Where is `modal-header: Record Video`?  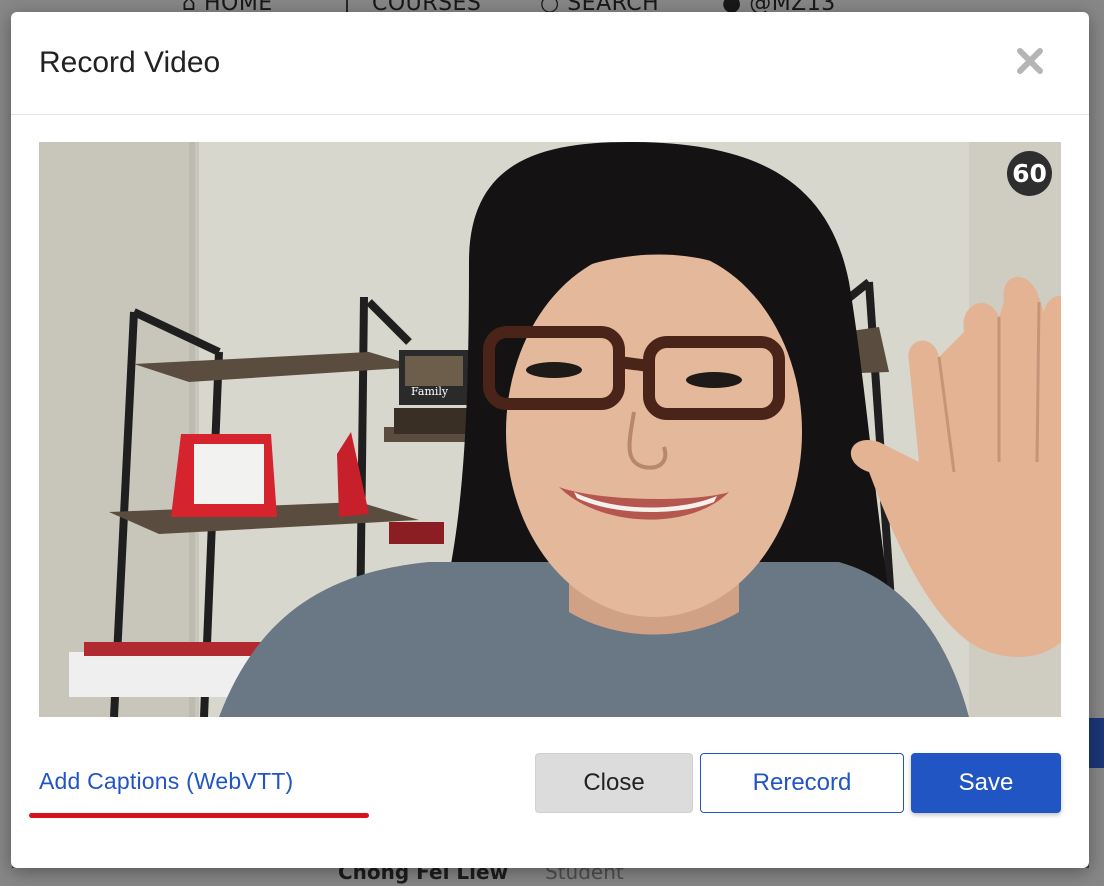 modal-header: Record Video is located at coordinates (550, 63).